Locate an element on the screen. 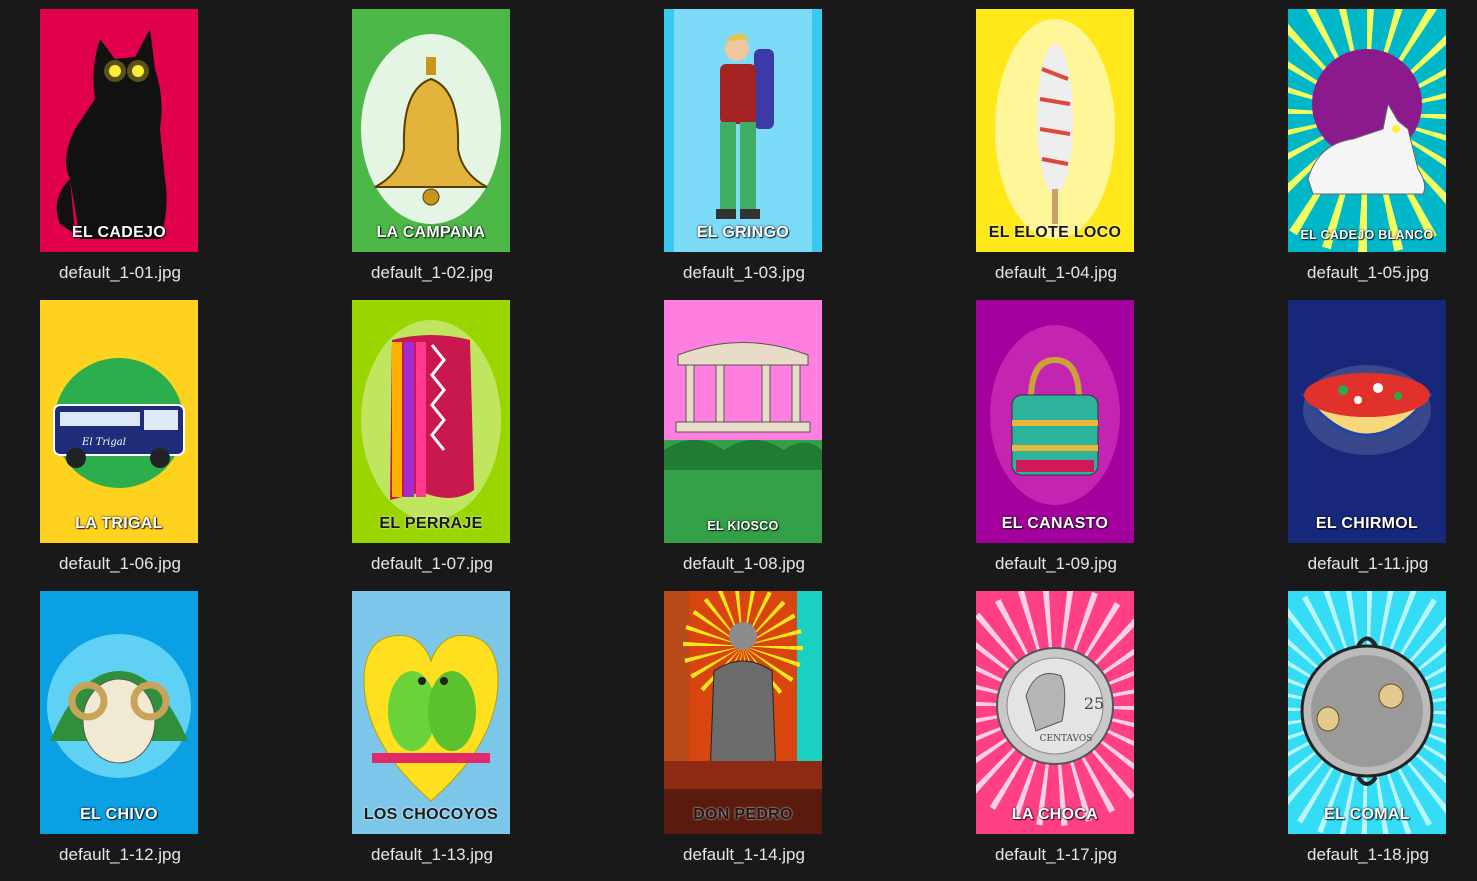  card-title-text: EL PERRAJE is located at coordinates (431, 523).